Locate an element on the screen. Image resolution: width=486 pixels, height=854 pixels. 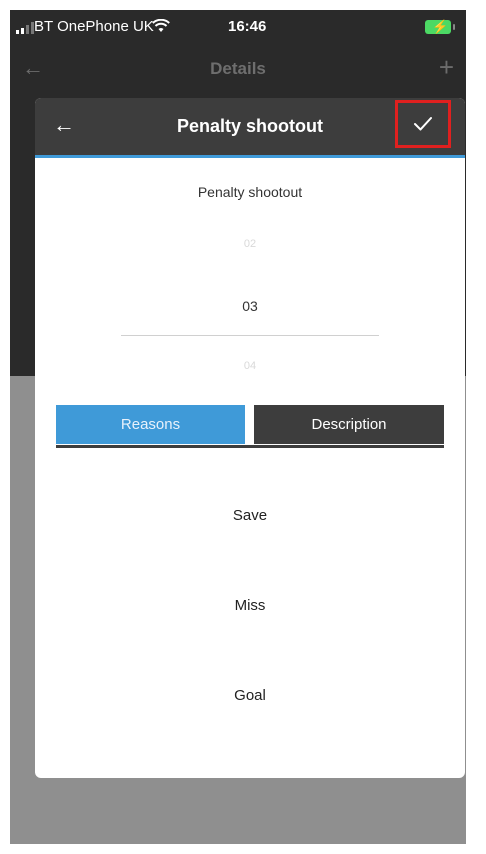
reason-goal: Goal is located at coordinates (250, 696).